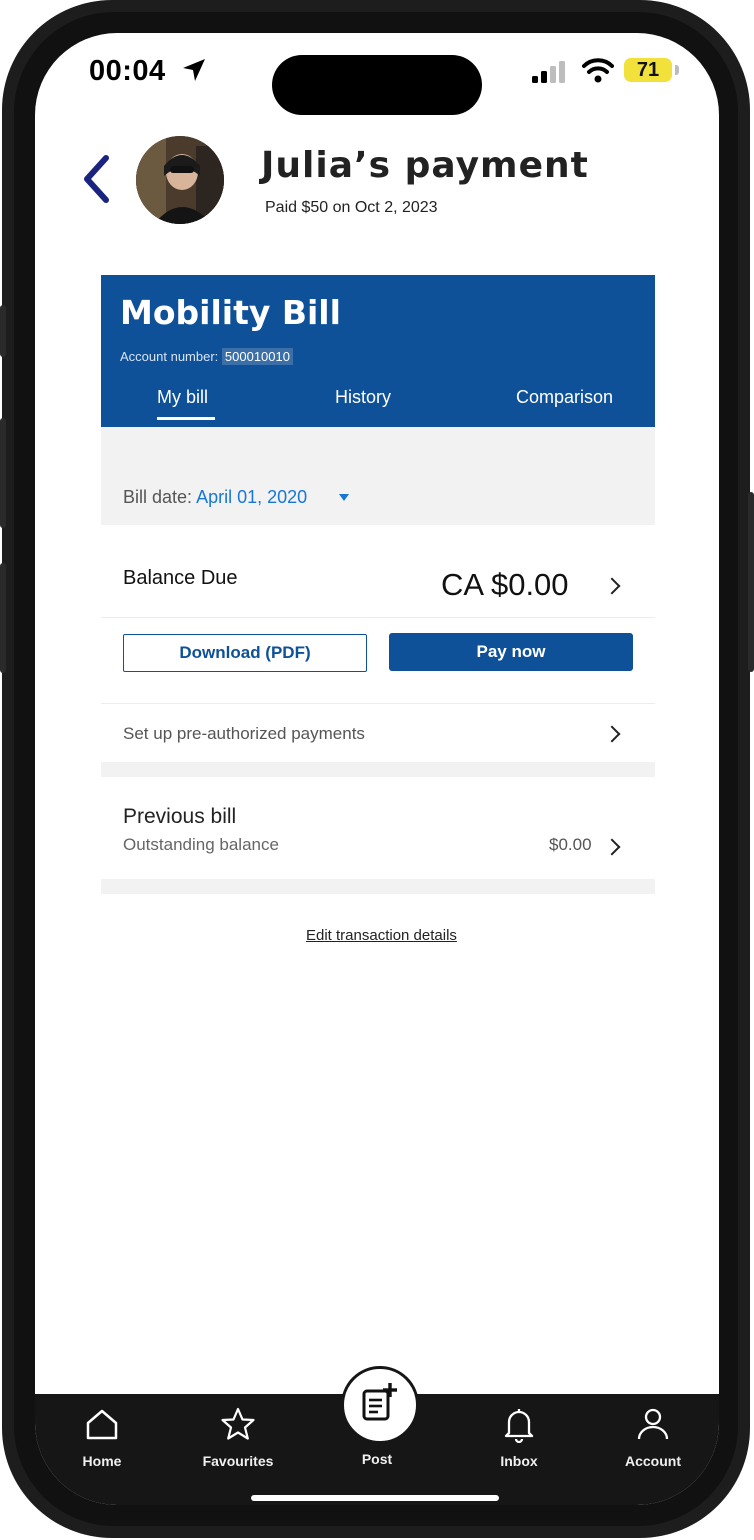  What do you see at coordinates (186, 418) in the screenshot?
I see `active-tab-indicator` at bounding box center [186, 418].